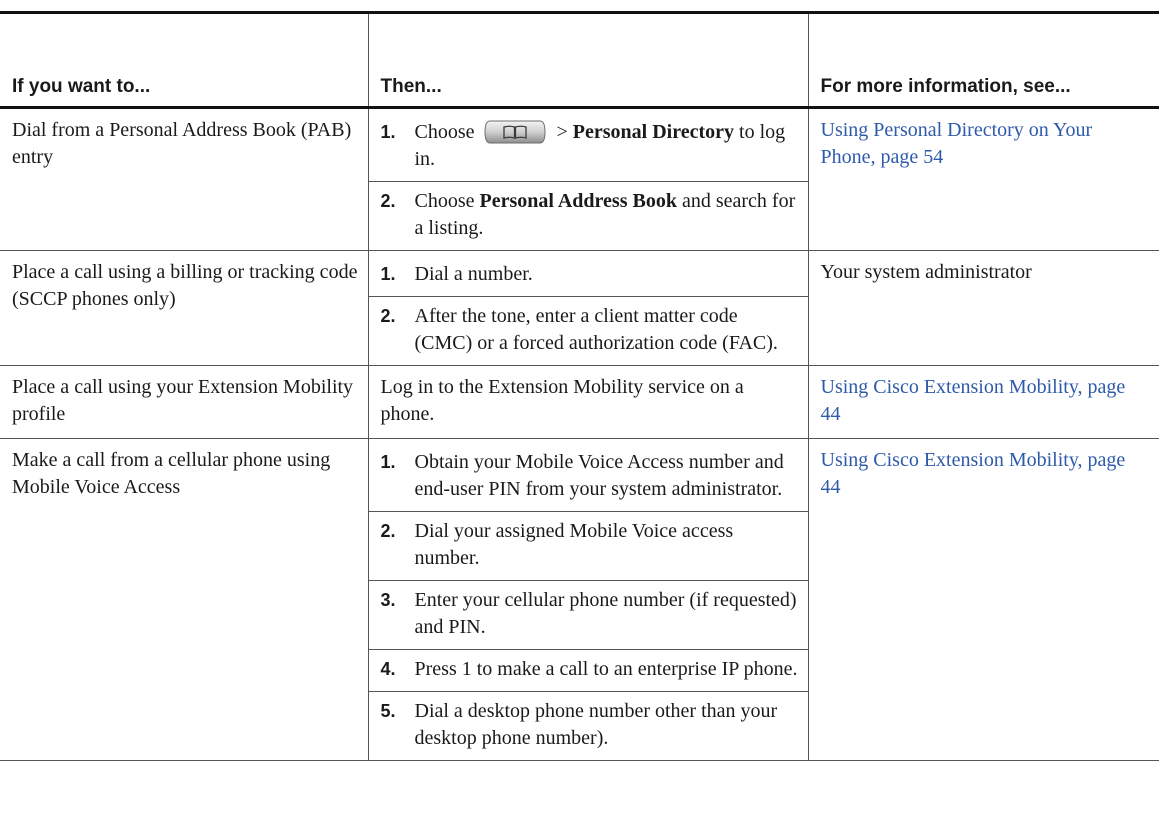  I want to click on step-number: 3., so click(388, 600).